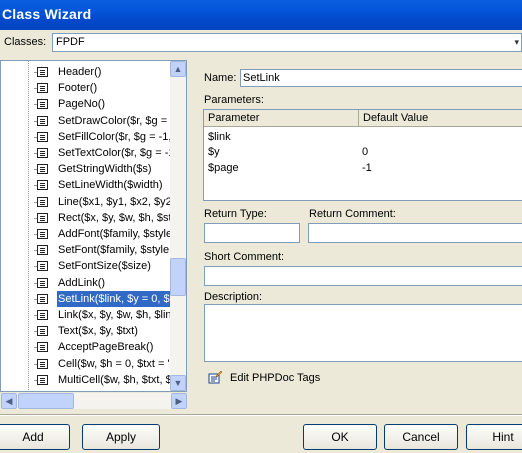 Image resolution: width=522 pixels, height=453 pixels. Describe the element at coordinates (178, 383) in the screenshot. I see `scroll-down-button: ▼` at that location.